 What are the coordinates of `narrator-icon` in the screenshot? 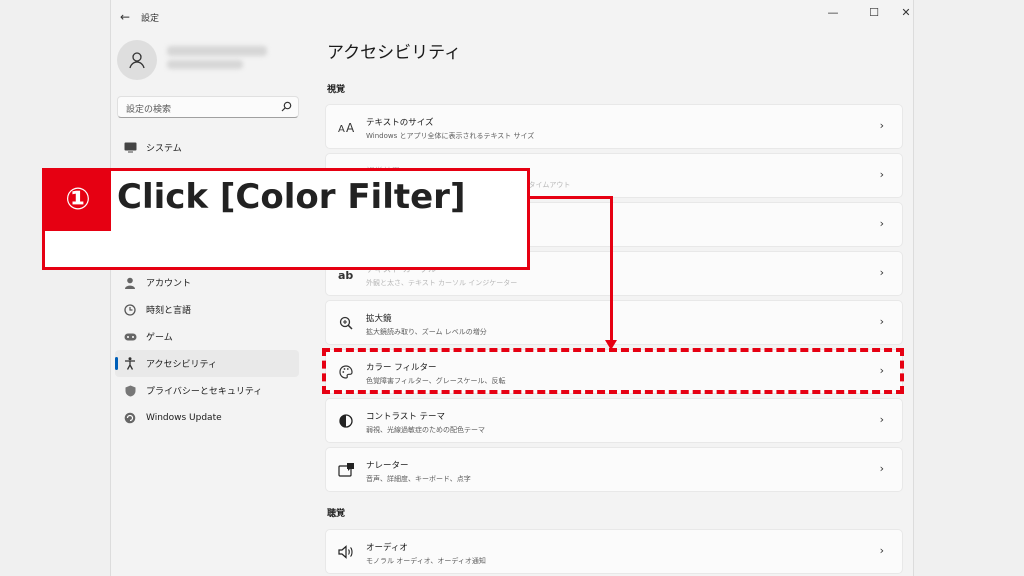 It's located at (346, 470).